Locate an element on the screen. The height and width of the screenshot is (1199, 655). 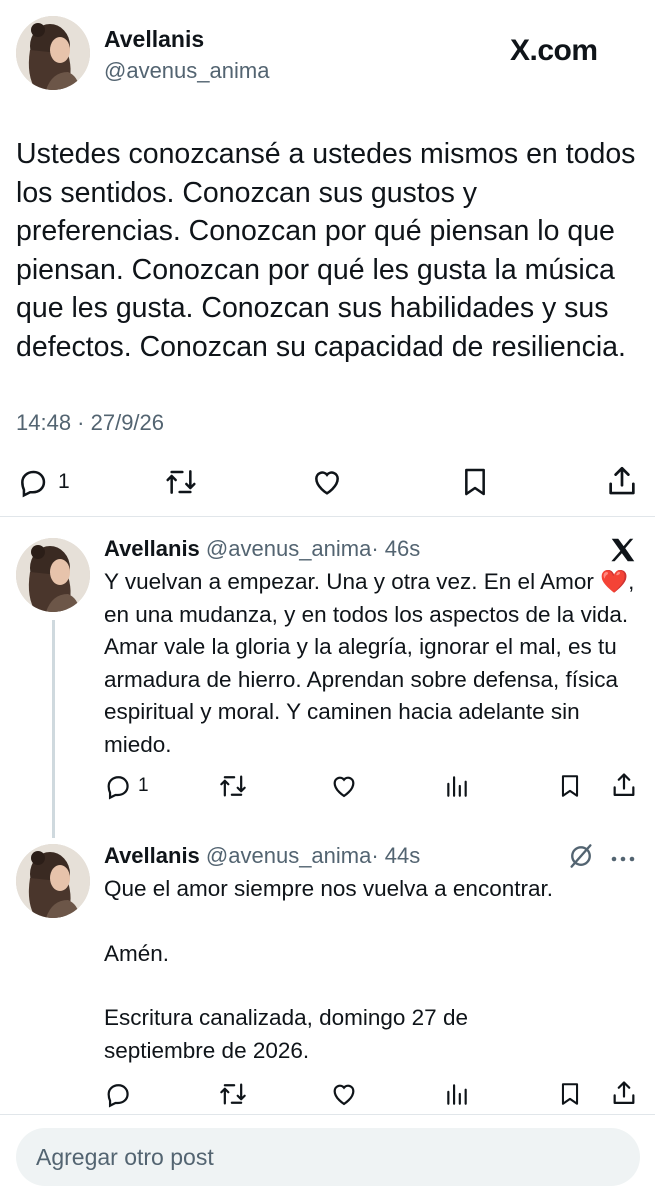
add-post-input: Agregar otro post is located at coordinates (328, 1157).